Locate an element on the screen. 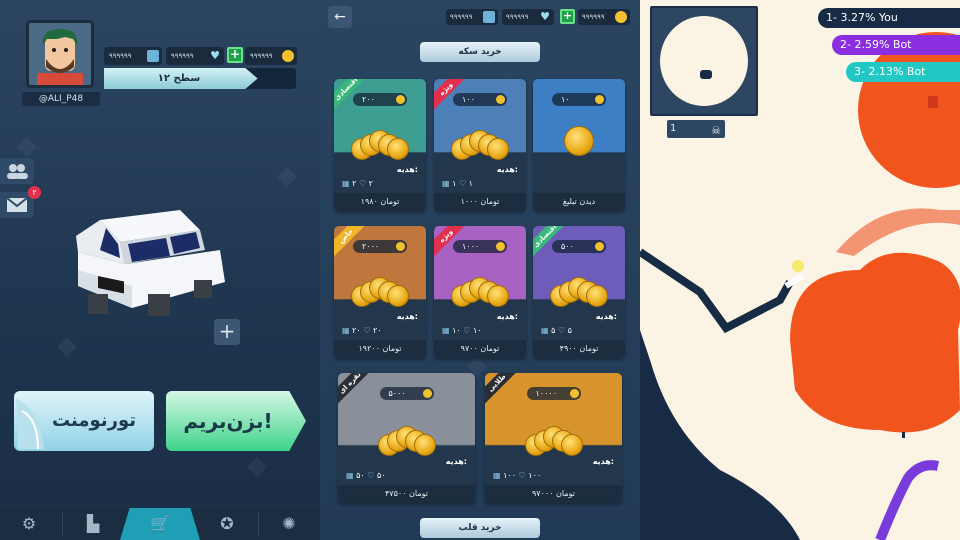 The height and width of the screenshot is (540, 960). level-bar: سطح ۱۲ is located at coordinates (200, 78).